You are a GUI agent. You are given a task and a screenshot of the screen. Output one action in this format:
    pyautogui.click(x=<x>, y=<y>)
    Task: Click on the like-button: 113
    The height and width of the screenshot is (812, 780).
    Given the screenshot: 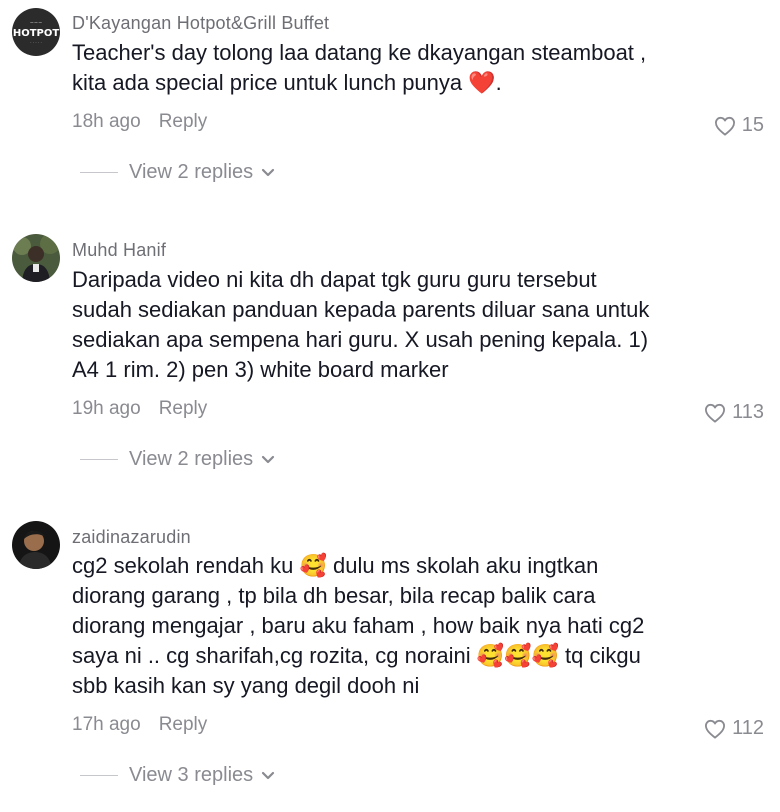 What is the action you would take?
    pyautogui.click(x=734, y=412)
    